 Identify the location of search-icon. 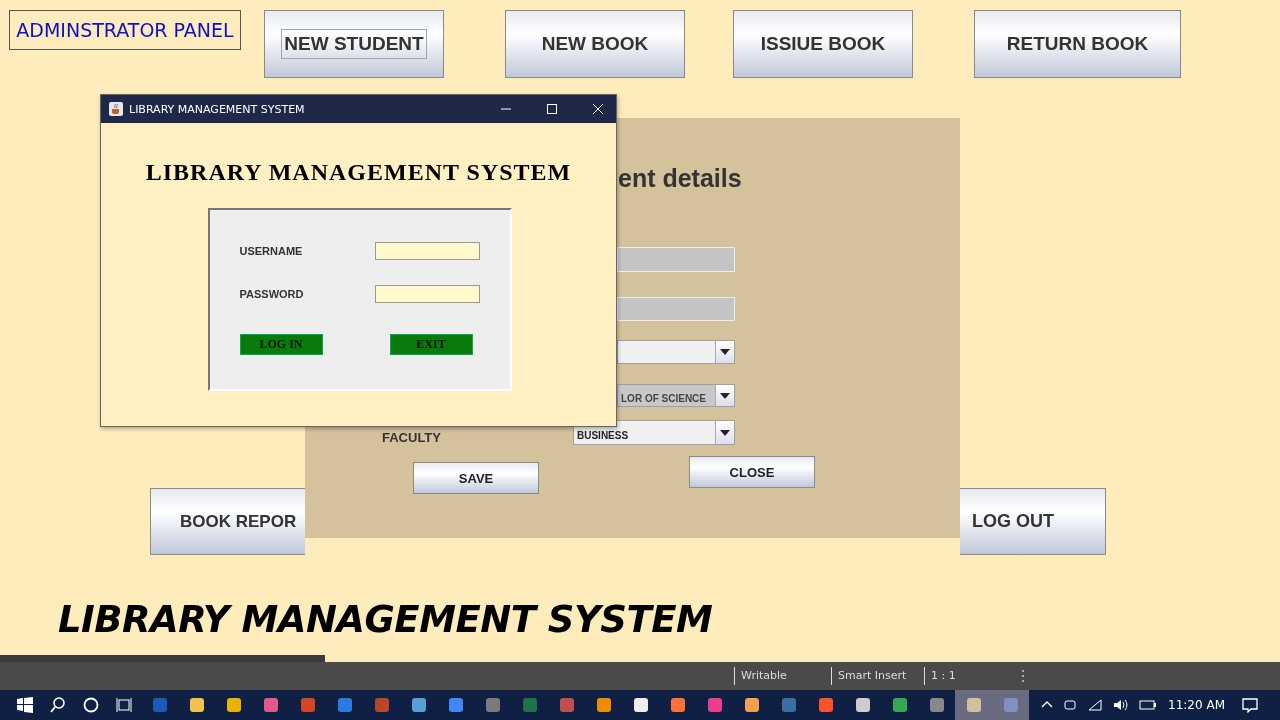
(58, 705).